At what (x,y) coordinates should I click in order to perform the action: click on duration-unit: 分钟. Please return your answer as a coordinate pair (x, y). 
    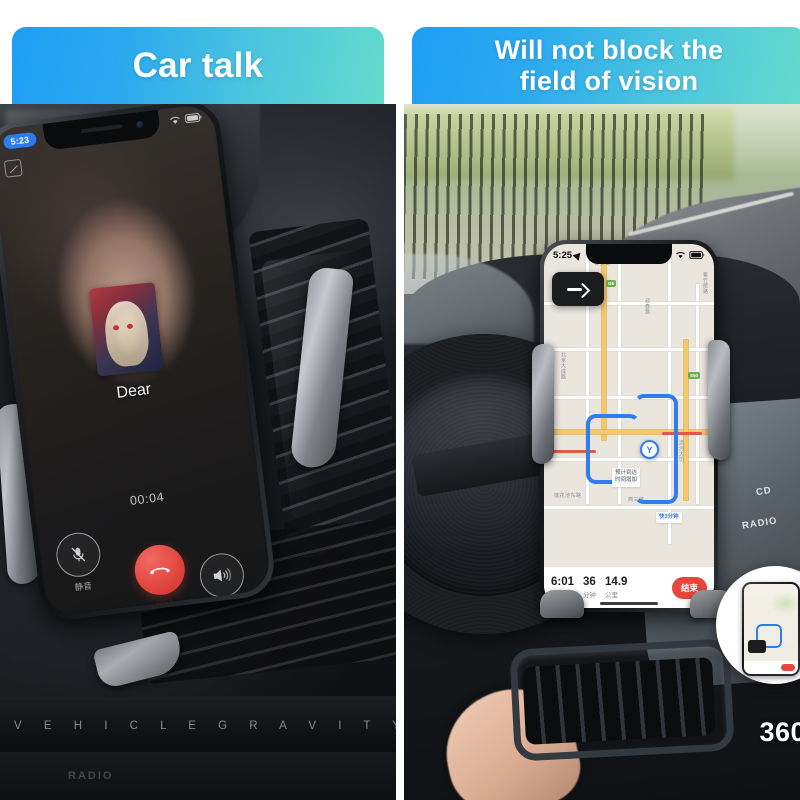
    Looking at the image, I should click on (590, 596).